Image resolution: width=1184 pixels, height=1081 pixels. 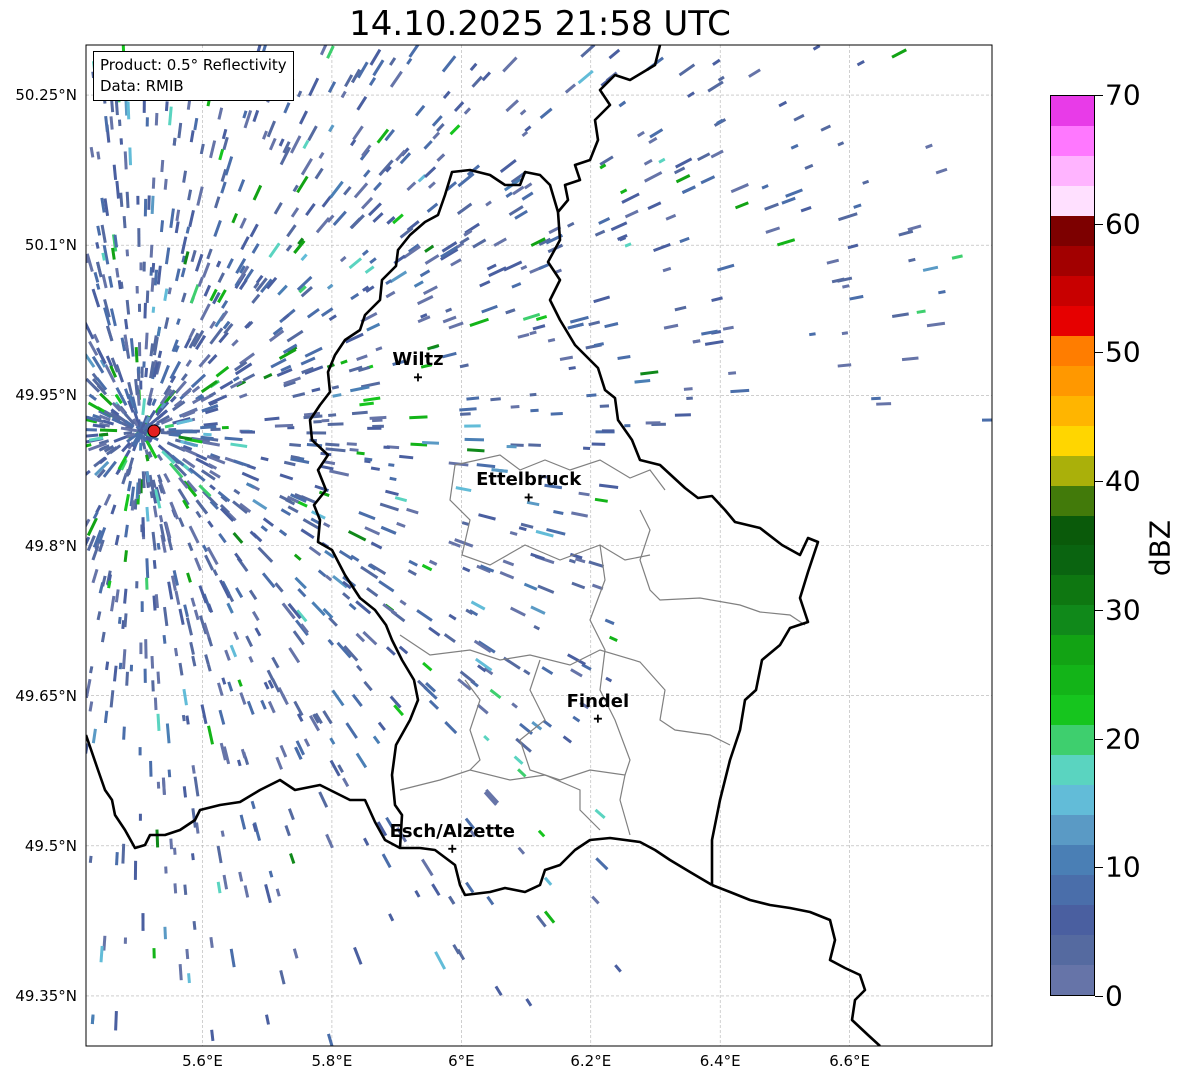 I want to click on lat-tick-label: 49.5°N, so click(x=50, y=845).